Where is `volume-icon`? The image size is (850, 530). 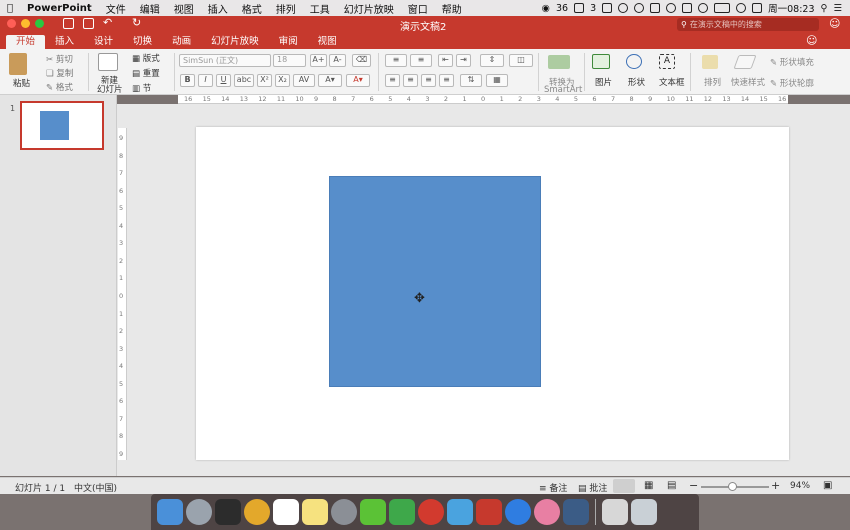
volume-icon is located at coordinates (741, 8).